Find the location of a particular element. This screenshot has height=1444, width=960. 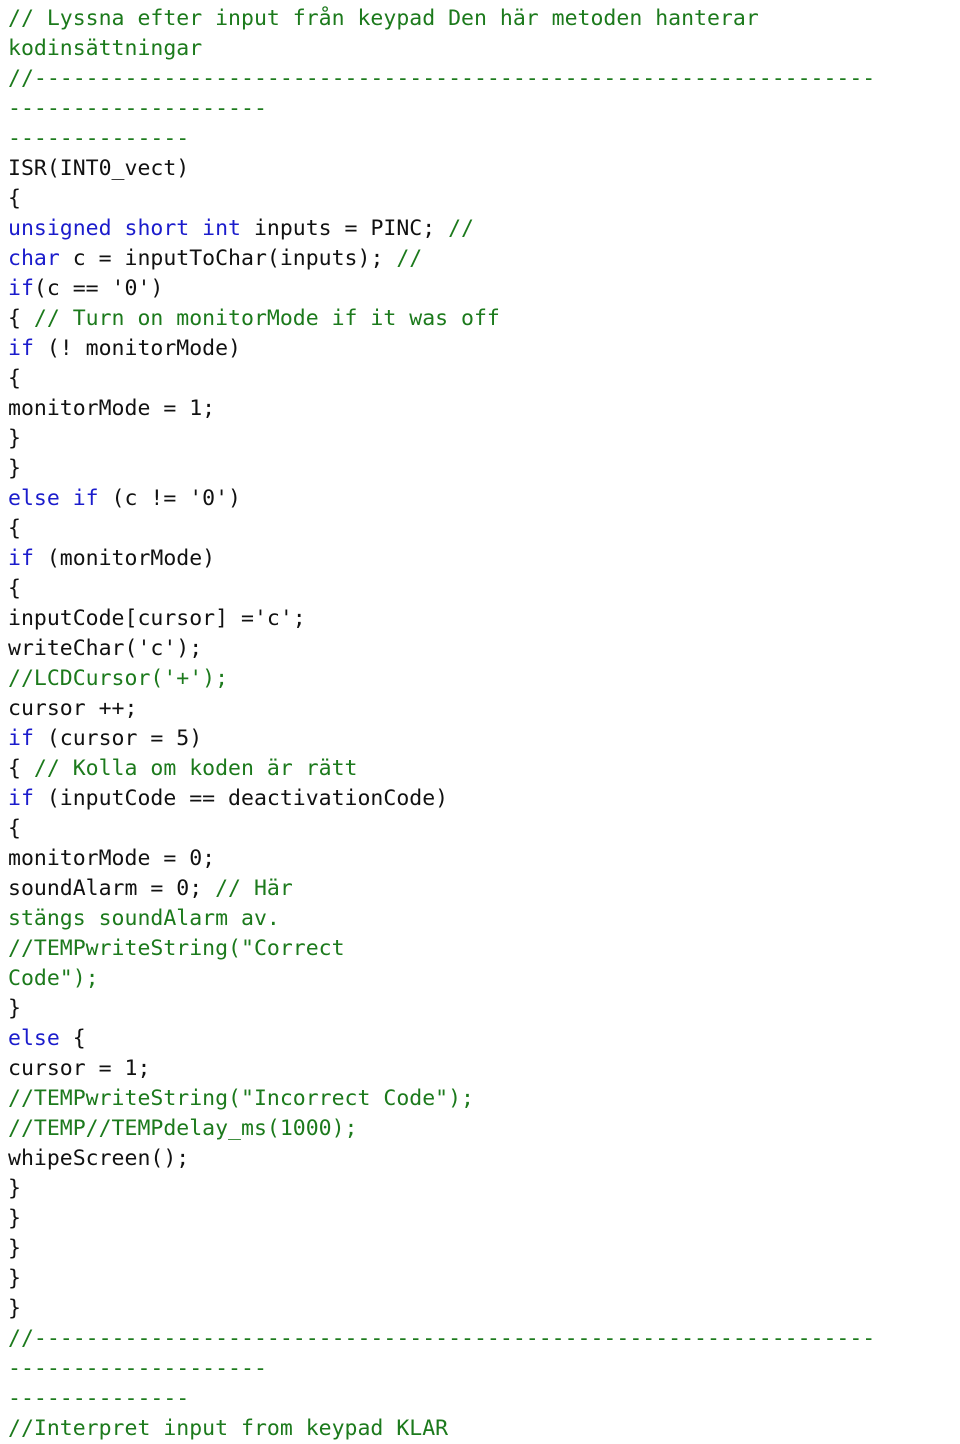

code-line: char c = inputToChar(inputs); // is located at coordinates (484, 259).